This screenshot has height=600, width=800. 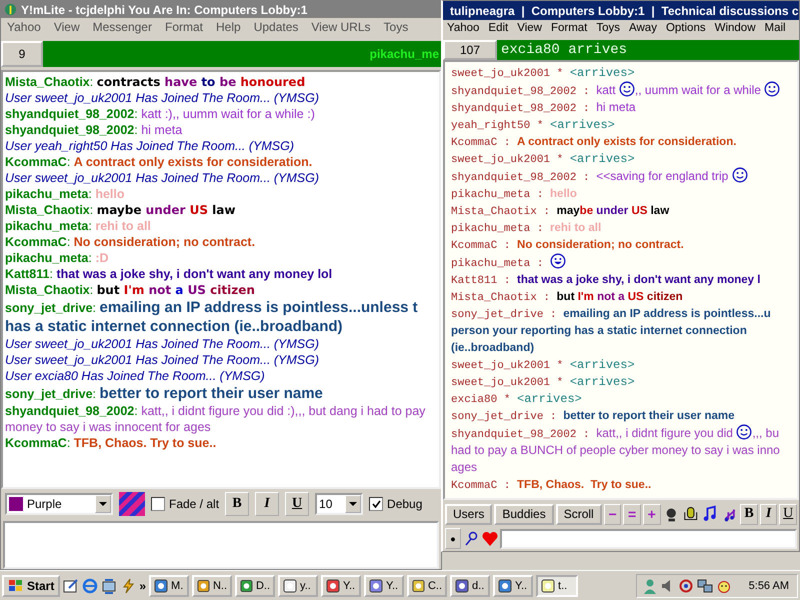 What do you see at coordinates (71, 586) in the screenshot?
I see `desktop-icon` at bounding box center [71, 586].